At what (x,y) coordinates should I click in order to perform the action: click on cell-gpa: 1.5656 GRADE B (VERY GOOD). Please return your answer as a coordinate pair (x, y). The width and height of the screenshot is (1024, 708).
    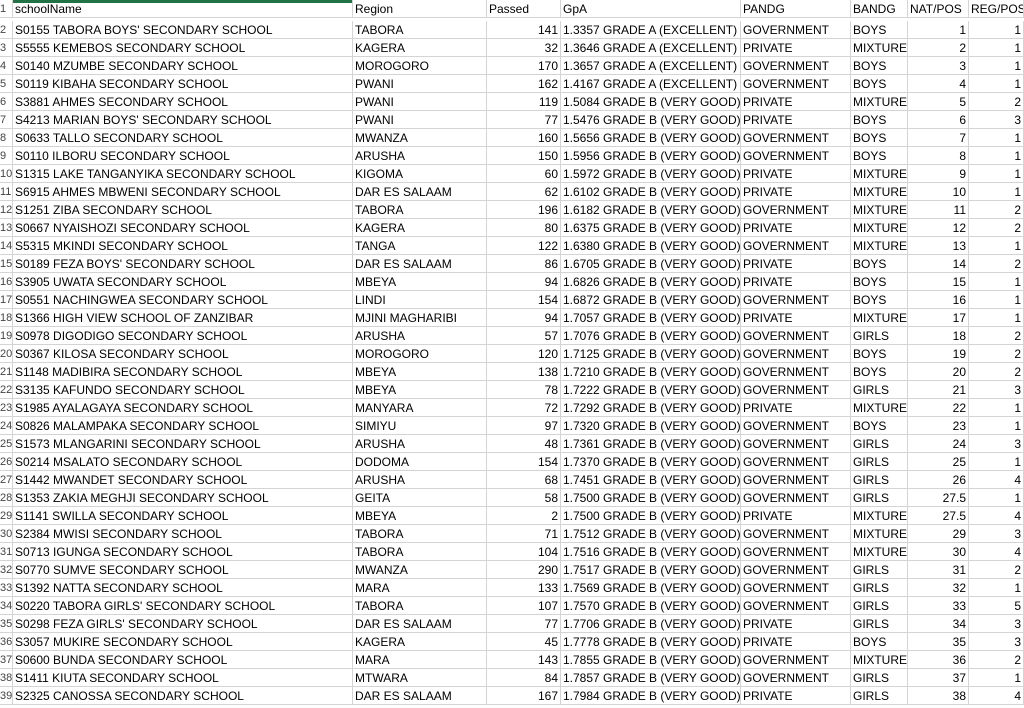
    Looking at the image, I should click on (651, 137).